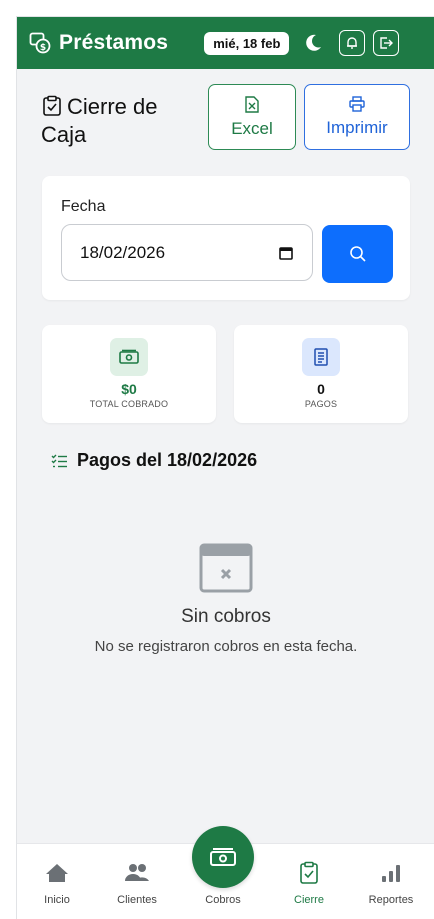 The width and height of the screenshot is (434, 919). I want to click on bell-icon, so click(352, 43).